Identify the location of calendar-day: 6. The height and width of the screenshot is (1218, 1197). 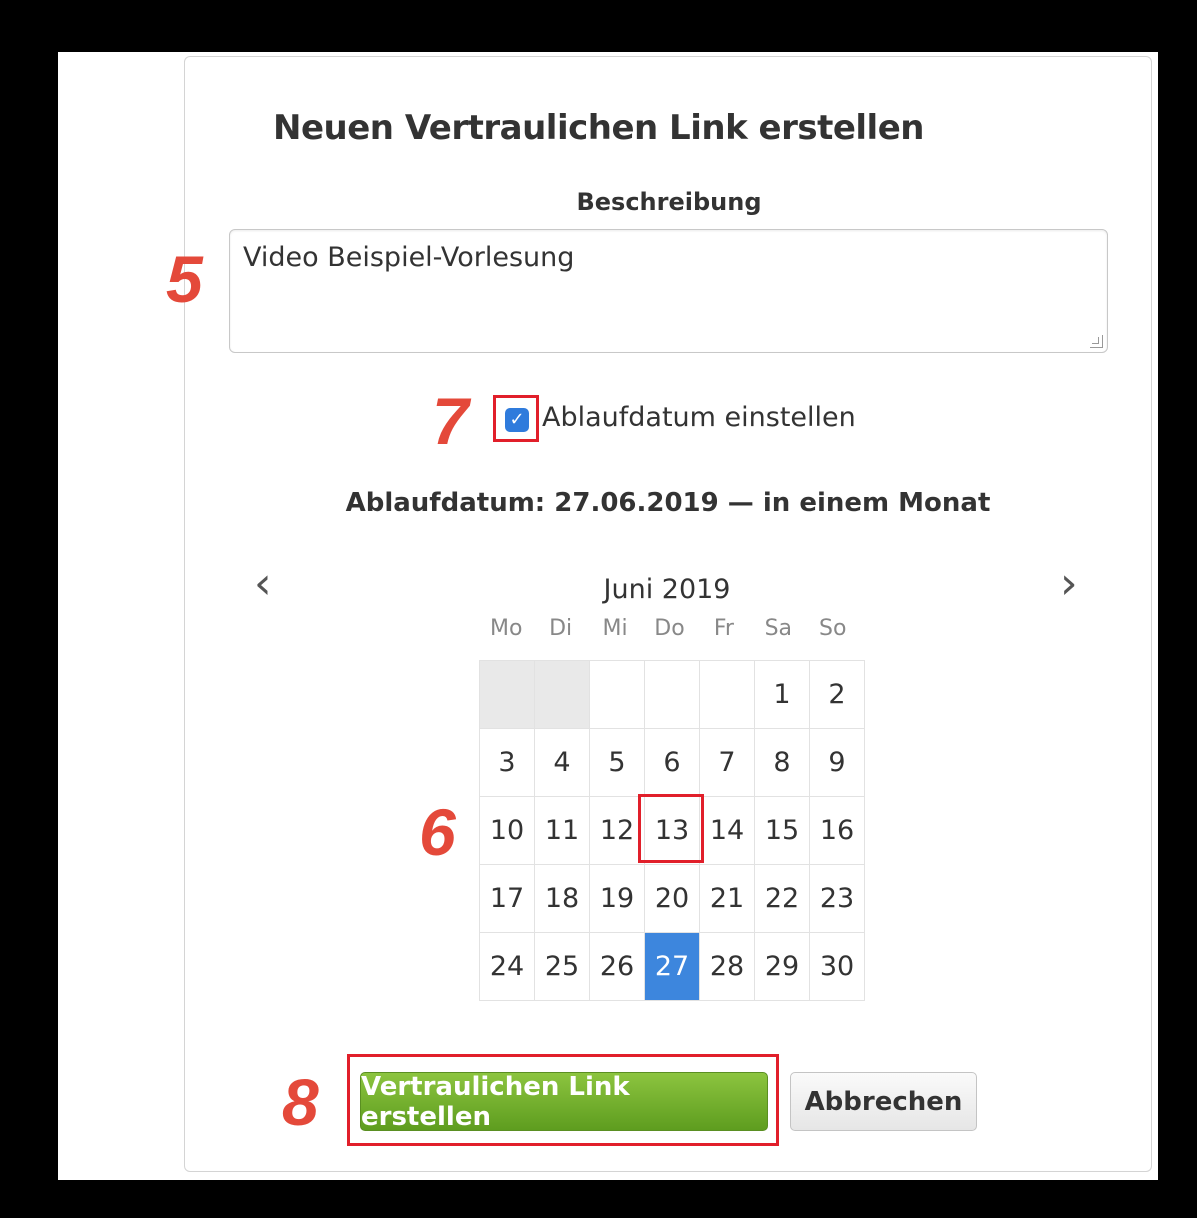
(672, 762).